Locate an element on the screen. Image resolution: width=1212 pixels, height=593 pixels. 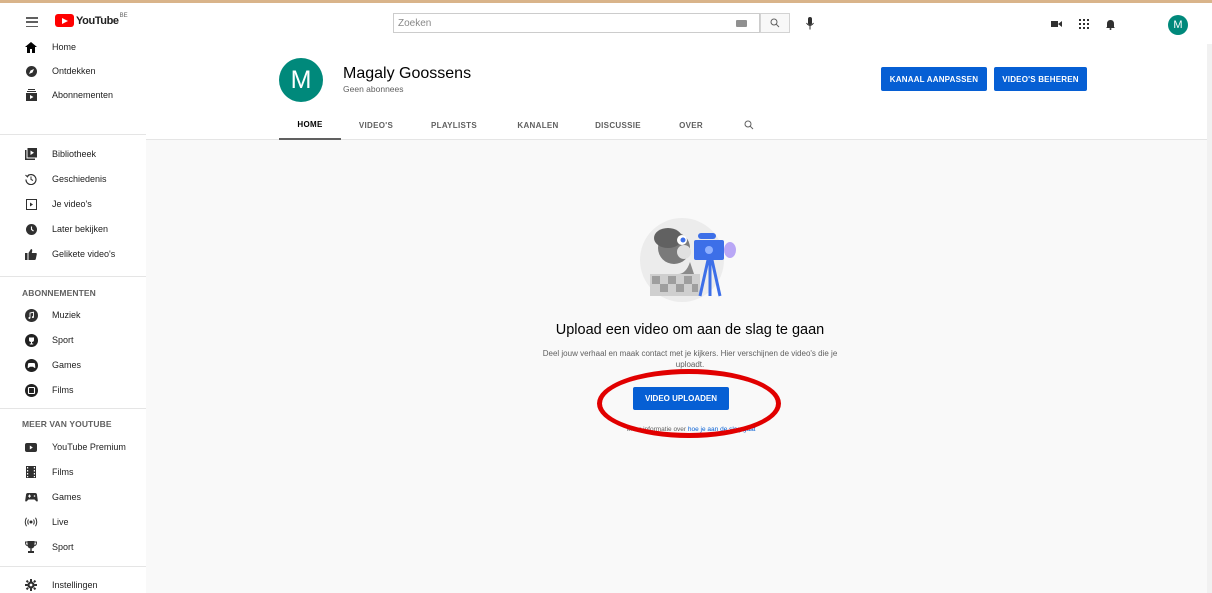
sidebar-item-label: Ontdekken is located at coordinates (74, 70).